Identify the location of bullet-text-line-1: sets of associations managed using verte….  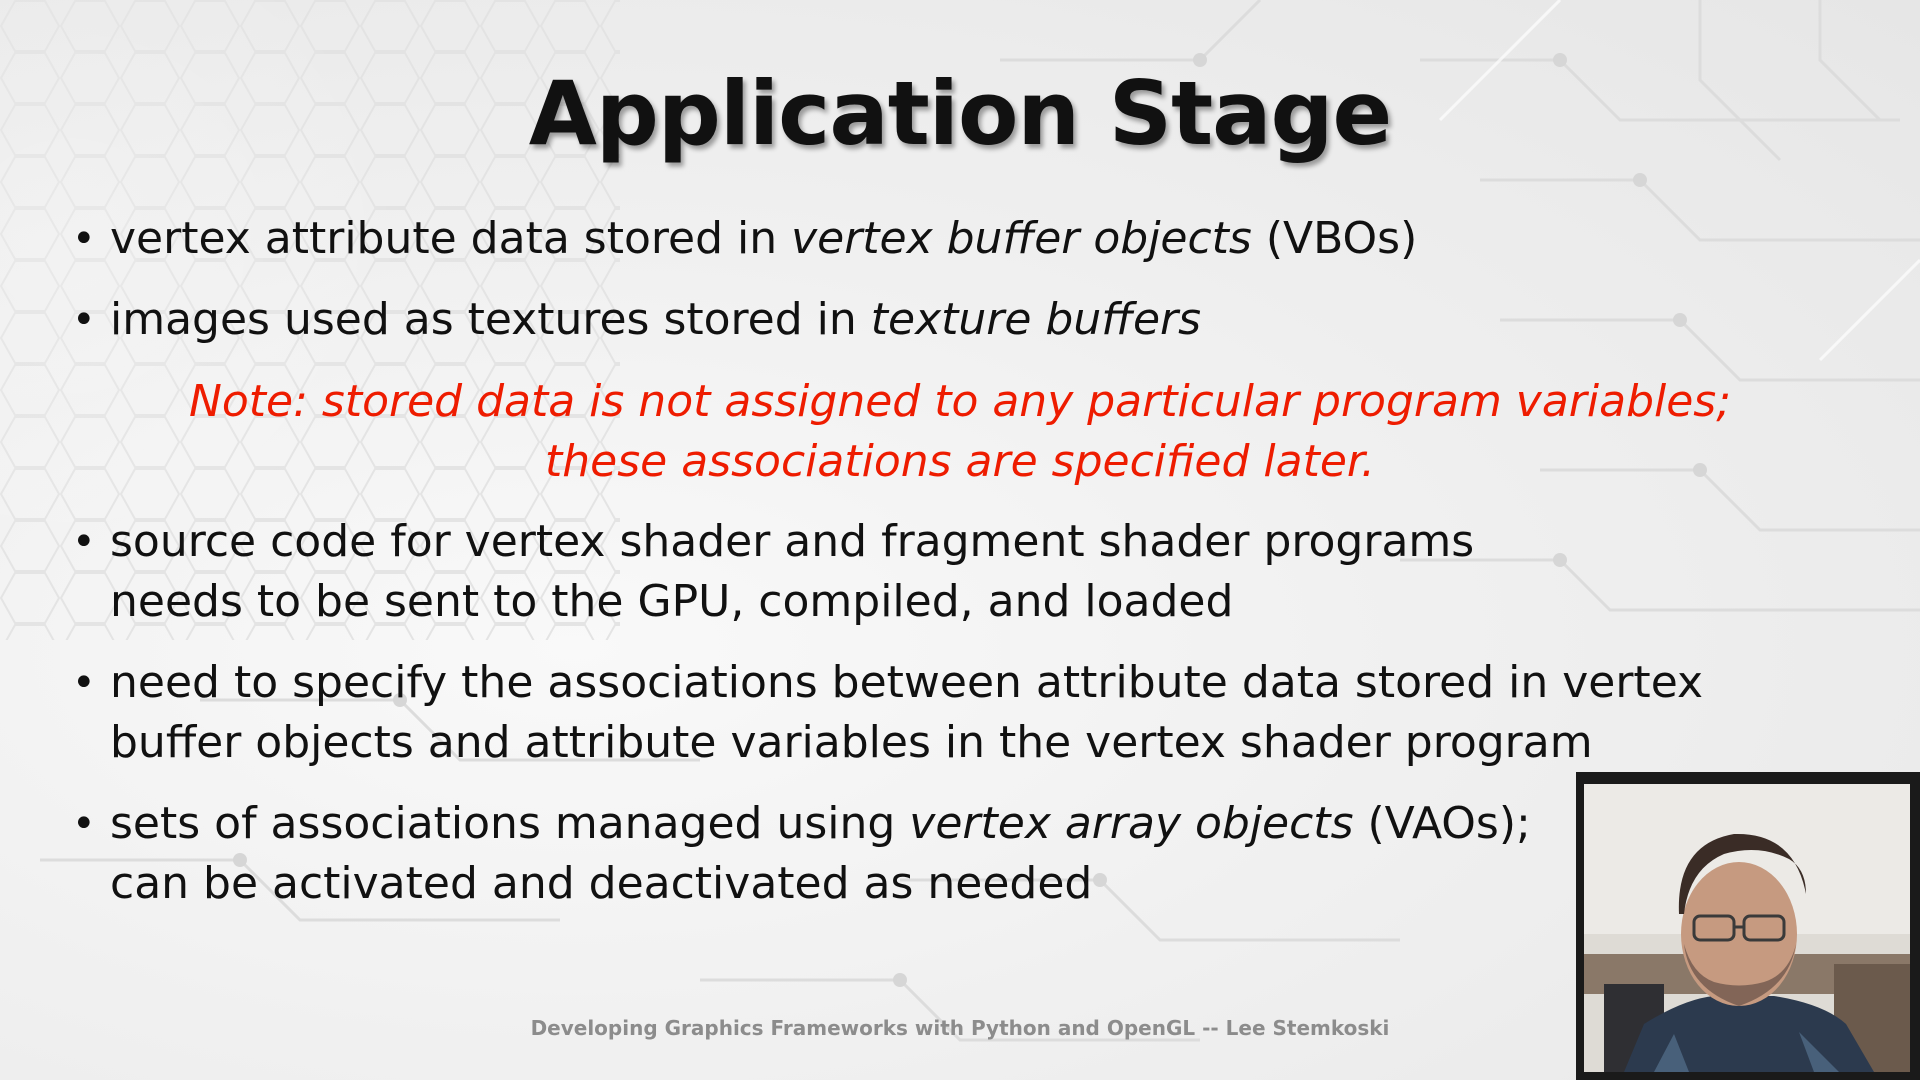
(820, 823).